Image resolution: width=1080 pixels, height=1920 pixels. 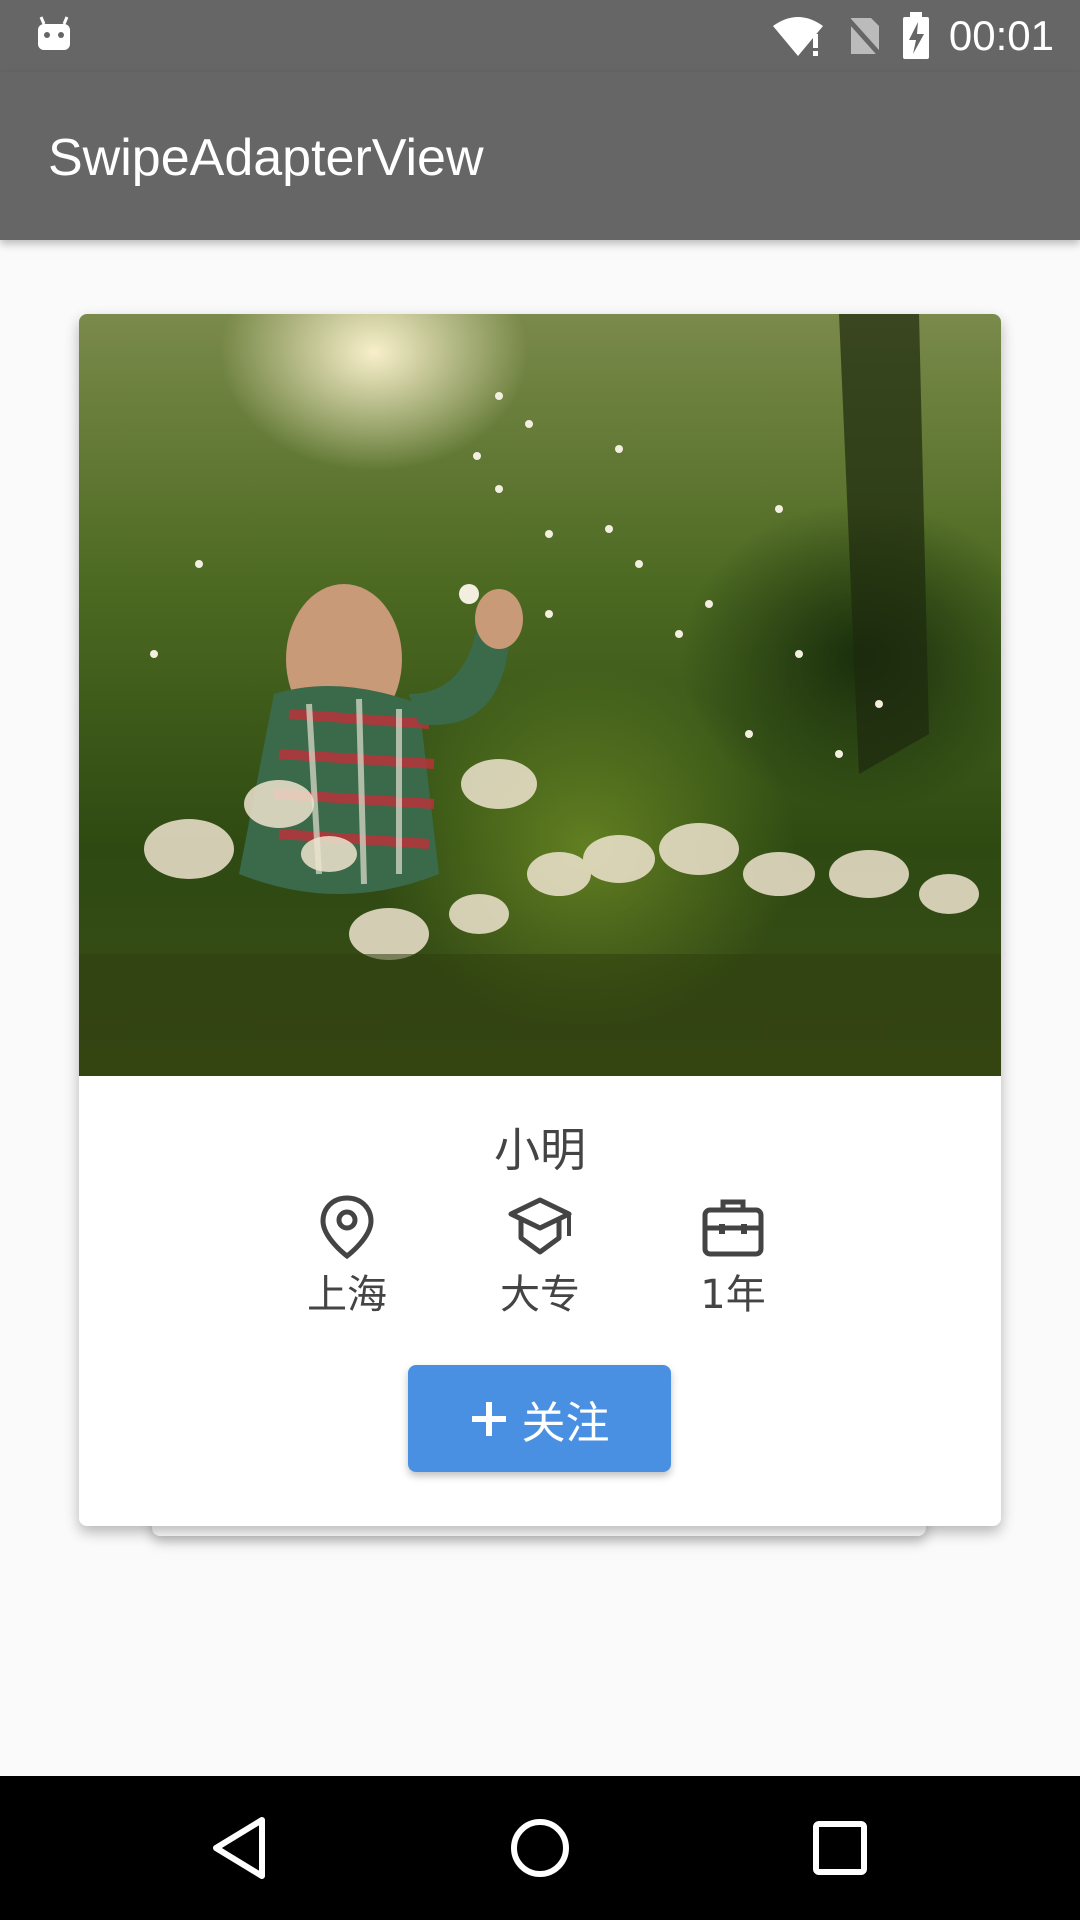 I want to click on experience-label: 1年, so click(x=733, y=1295).